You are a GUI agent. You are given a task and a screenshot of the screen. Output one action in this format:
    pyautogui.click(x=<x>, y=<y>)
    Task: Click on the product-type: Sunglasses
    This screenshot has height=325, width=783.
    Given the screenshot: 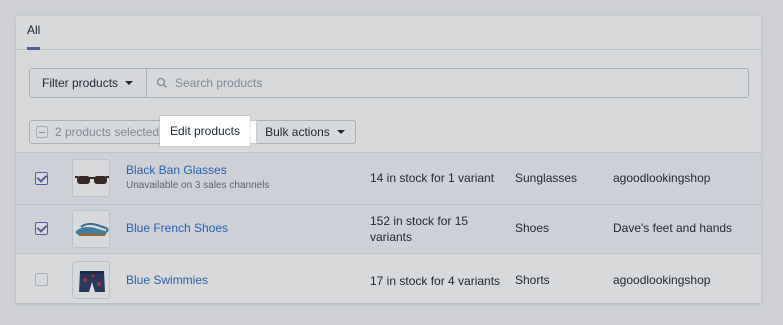 What is the action you would take?
    pyautogui.click(x=546, y=178)
    